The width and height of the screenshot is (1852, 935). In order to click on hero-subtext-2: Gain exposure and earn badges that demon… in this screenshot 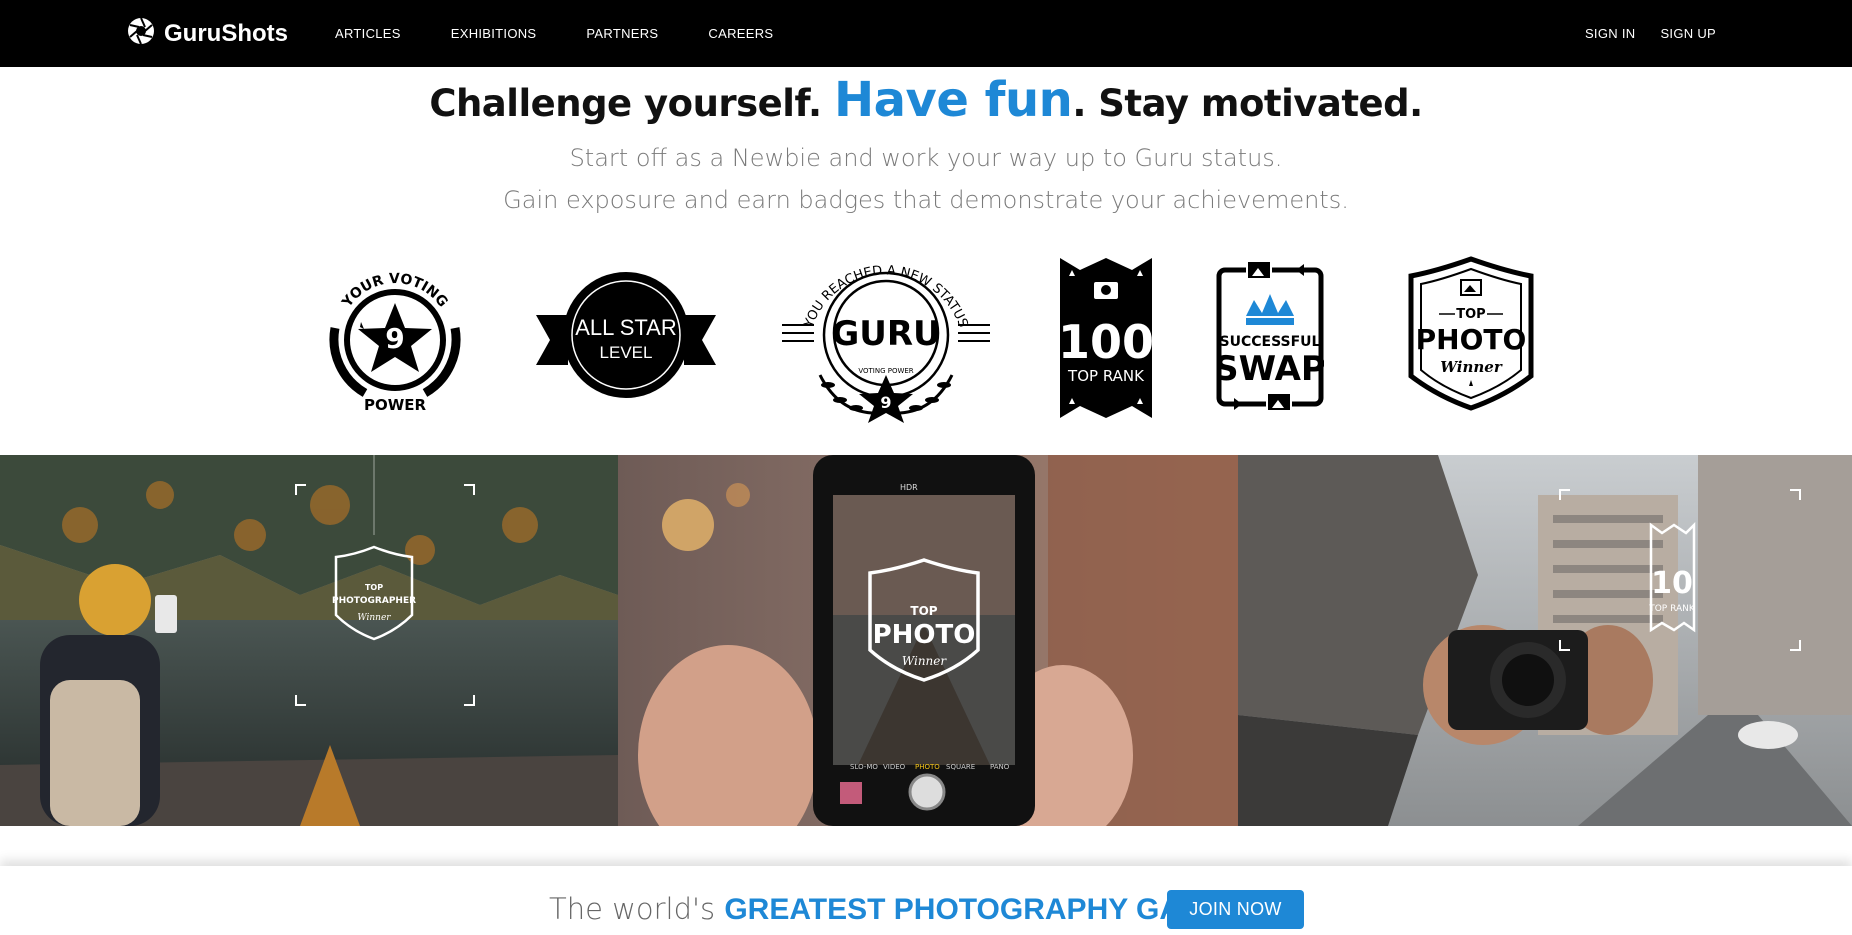, I will do `click(926, 200)`.